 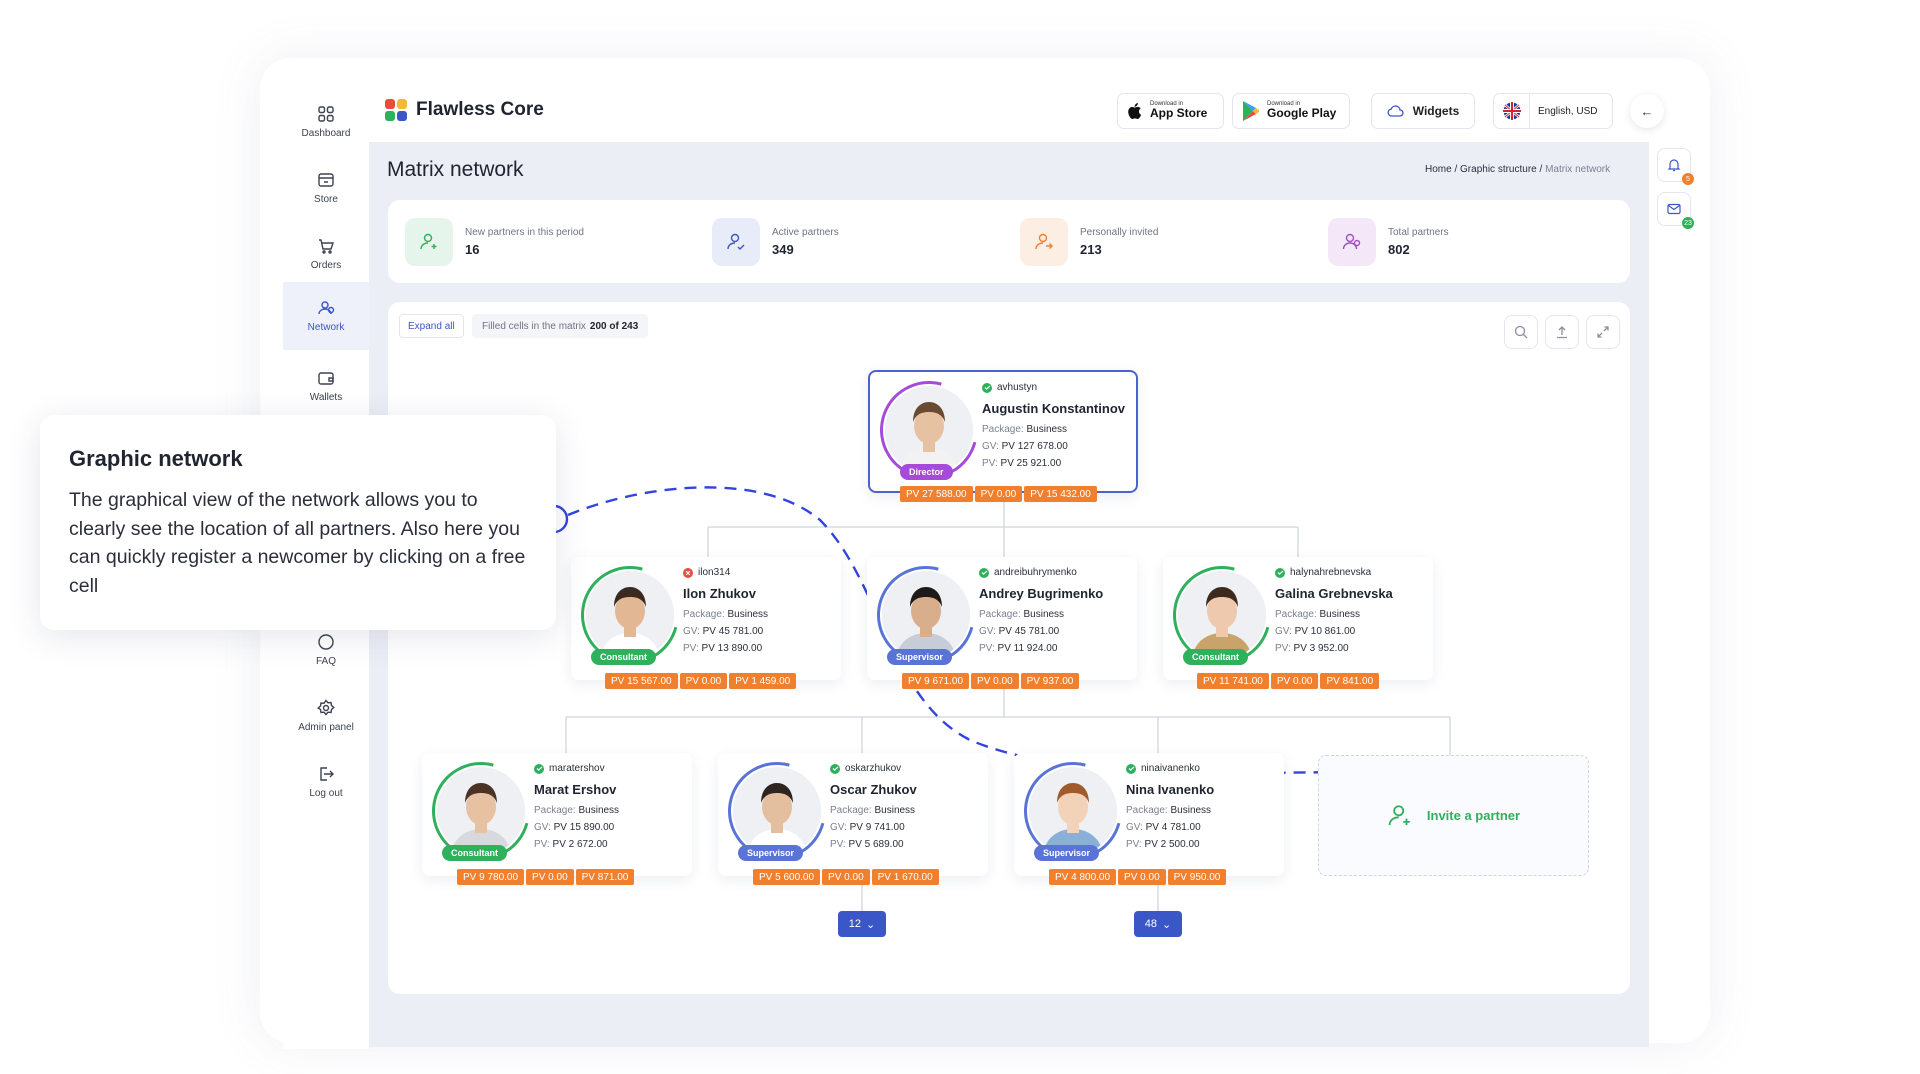 What do you see at coordinates (1163, 844) in the screenshot?
I see `partner-pv: PV: PV 2 500.00` at bounding box center [1163, 844].